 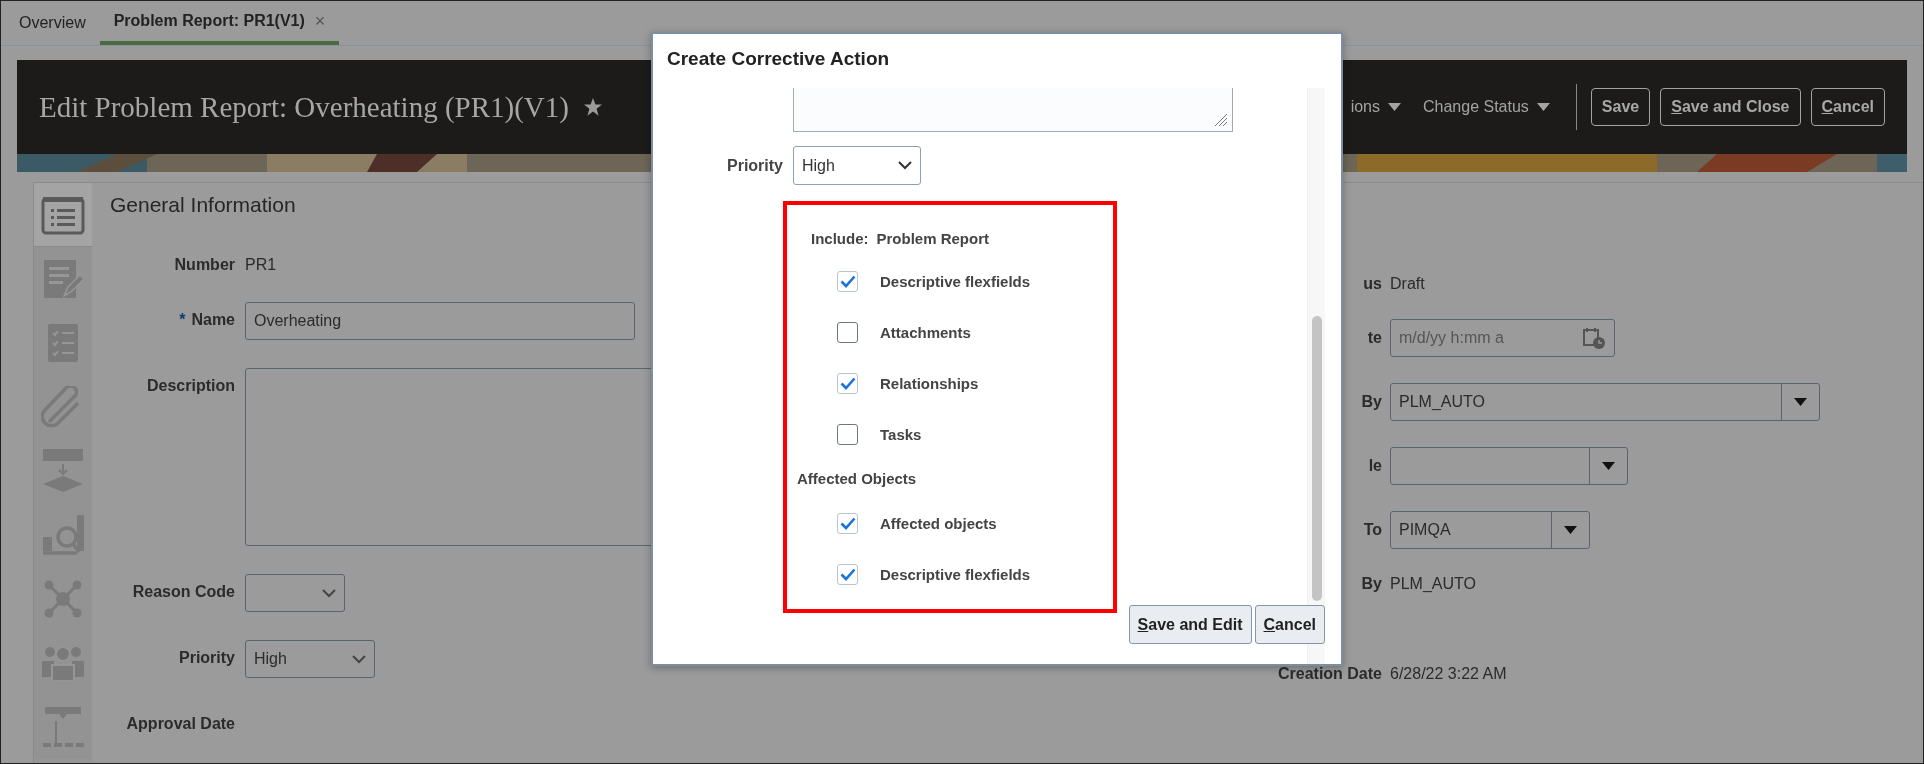 I want to click on group-heading: Affected Objects, so click(x=857, y=478).